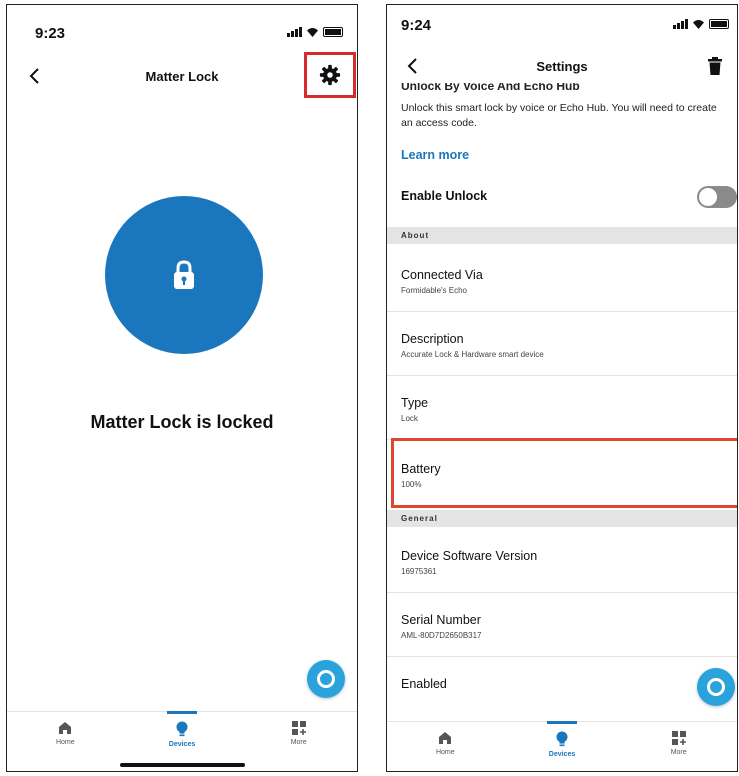 Image resolution: width=739 pixels, height=776 pixels. Describe the element at coordinates (562, 66) in the screenshot. I see `page-title: Settings` at that location.